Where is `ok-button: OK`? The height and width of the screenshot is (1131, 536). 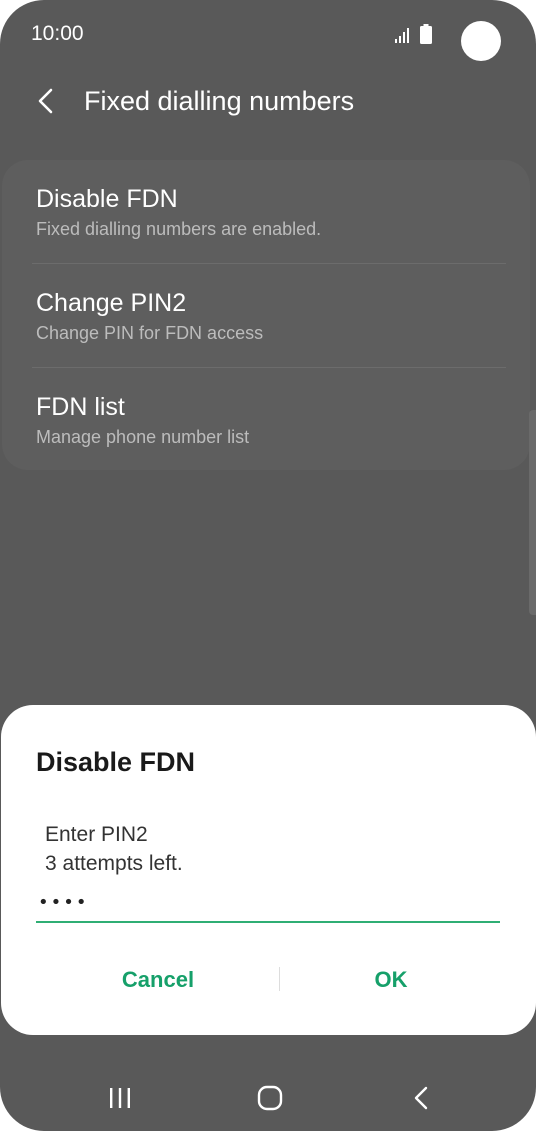
ok-button: OK is located at coordinates (391, 980).